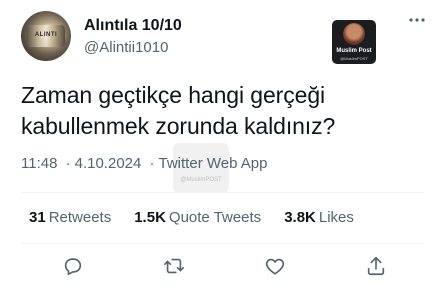  Describe the element at coordinates (126, 47) in the screenshot. I see `author-handle: @Alintii1010` at that location.